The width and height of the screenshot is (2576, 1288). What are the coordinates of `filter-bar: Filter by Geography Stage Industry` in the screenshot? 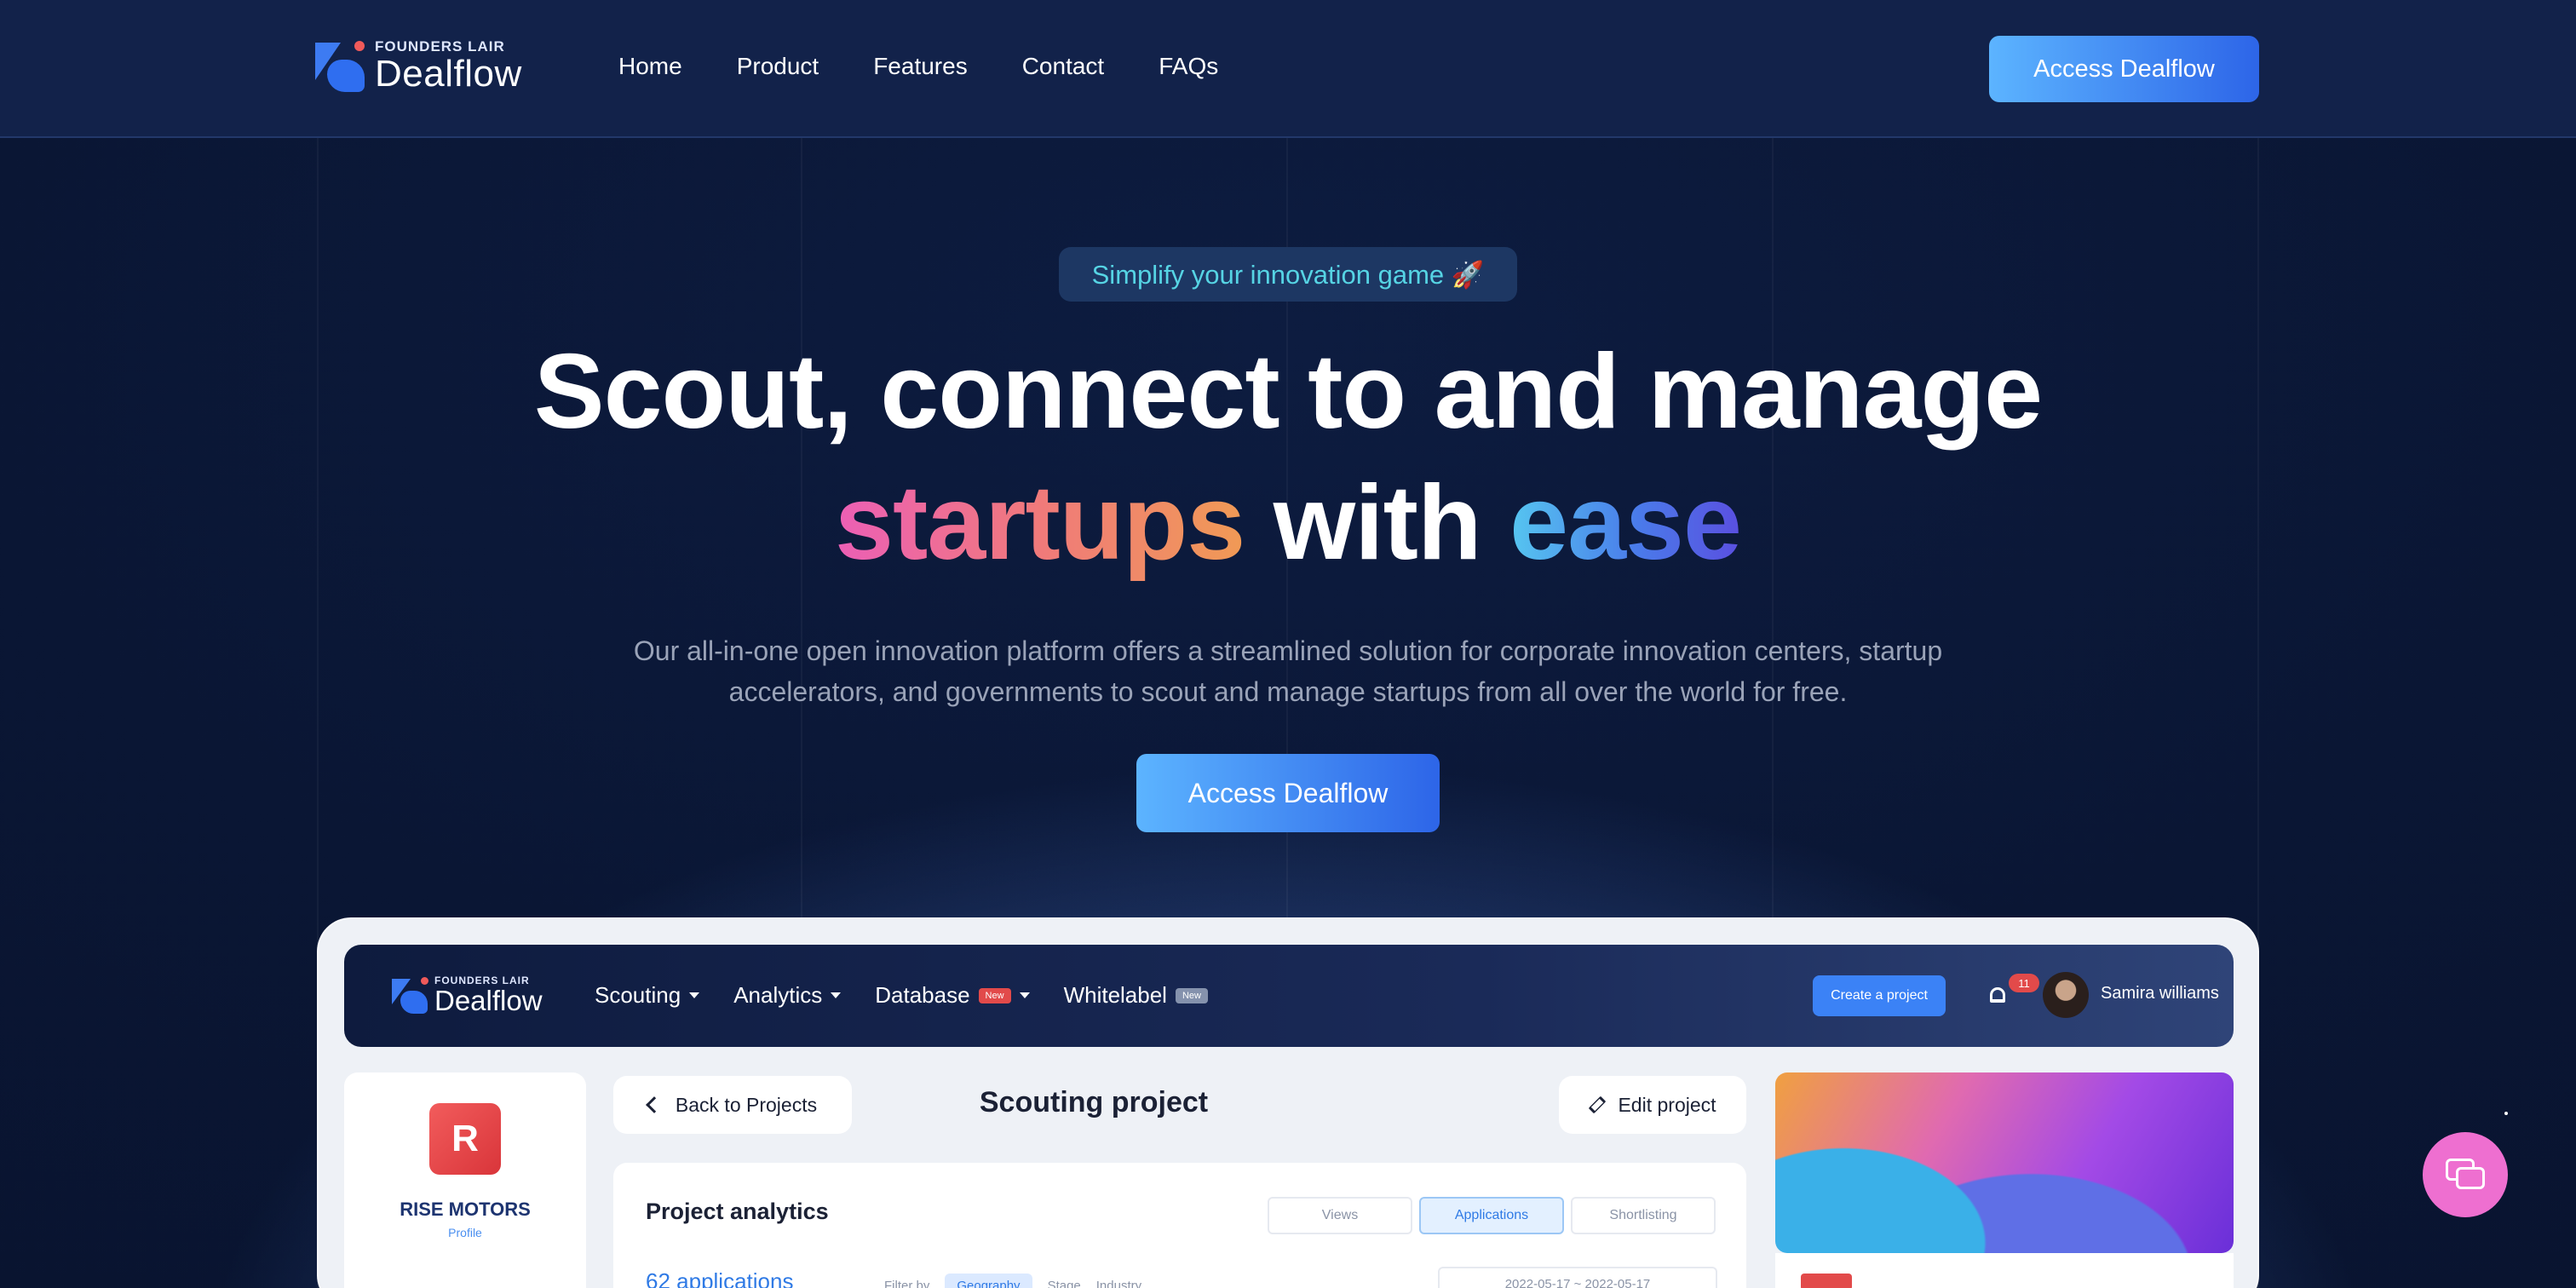 It's located at (1013, 1281).